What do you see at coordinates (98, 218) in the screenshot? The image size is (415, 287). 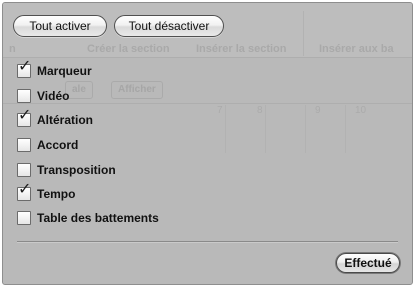 I see `option-label: Table des battements` at bounding box center [98, 218].